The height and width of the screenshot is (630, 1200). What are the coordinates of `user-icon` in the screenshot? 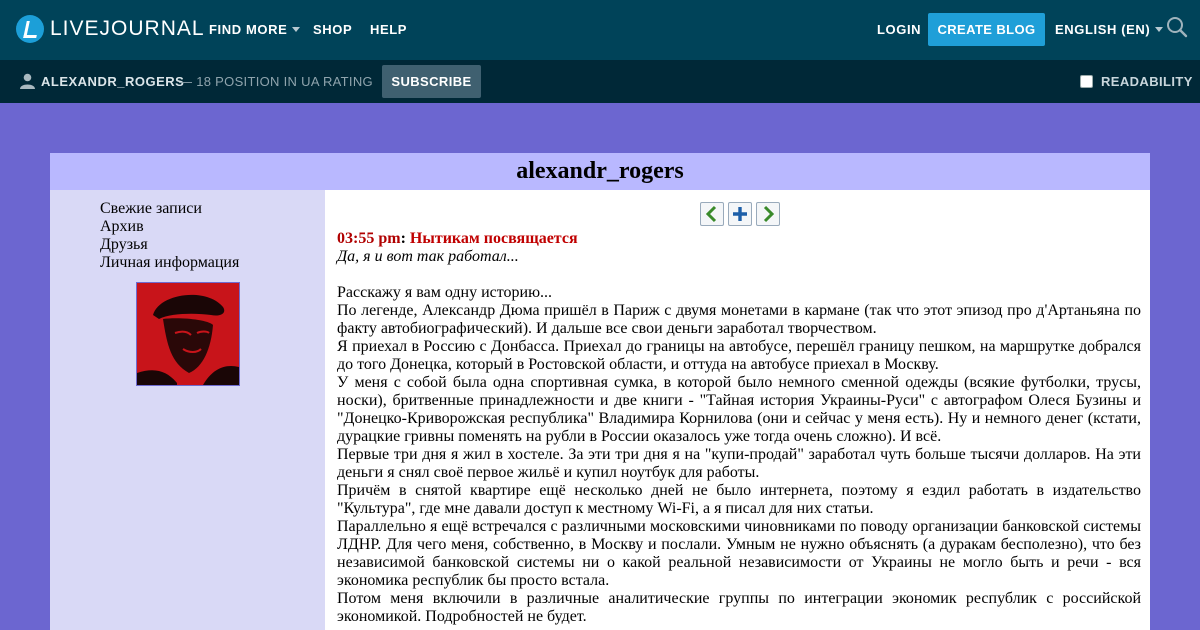 It's located at (27, 81).